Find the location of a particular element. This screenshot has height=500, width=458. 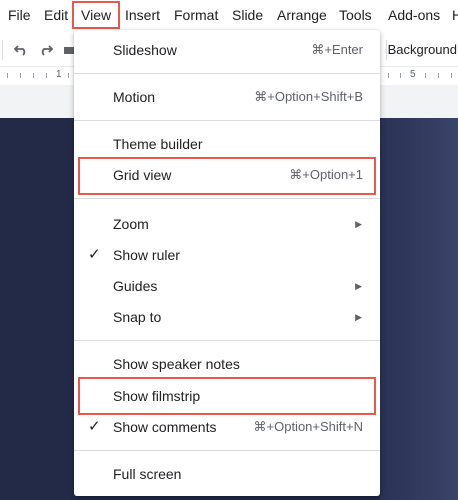

ruler-number: 5 is located at coordinates (413, 74).